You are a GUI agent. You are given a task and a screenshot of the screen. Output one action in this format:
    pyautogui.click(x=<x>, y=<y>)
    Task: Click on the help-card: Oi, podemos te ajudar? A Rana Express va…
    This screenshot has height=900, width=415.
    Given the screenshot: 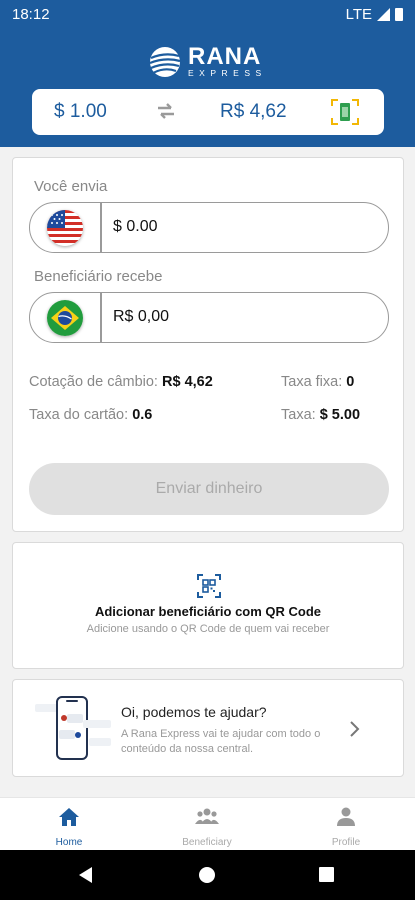 What is the action you would take?
    pyautogui.click(x=208, y=728)
    